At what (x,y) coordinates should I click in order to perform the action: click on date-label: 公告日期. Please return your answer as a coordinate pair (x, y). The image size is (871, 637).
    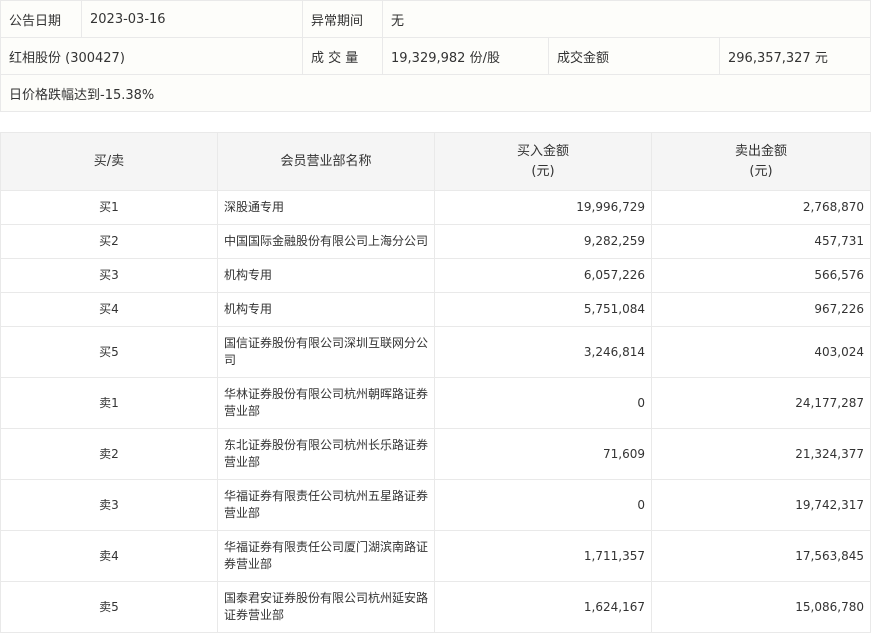
    Looking at the image, I should click on (41, 19).